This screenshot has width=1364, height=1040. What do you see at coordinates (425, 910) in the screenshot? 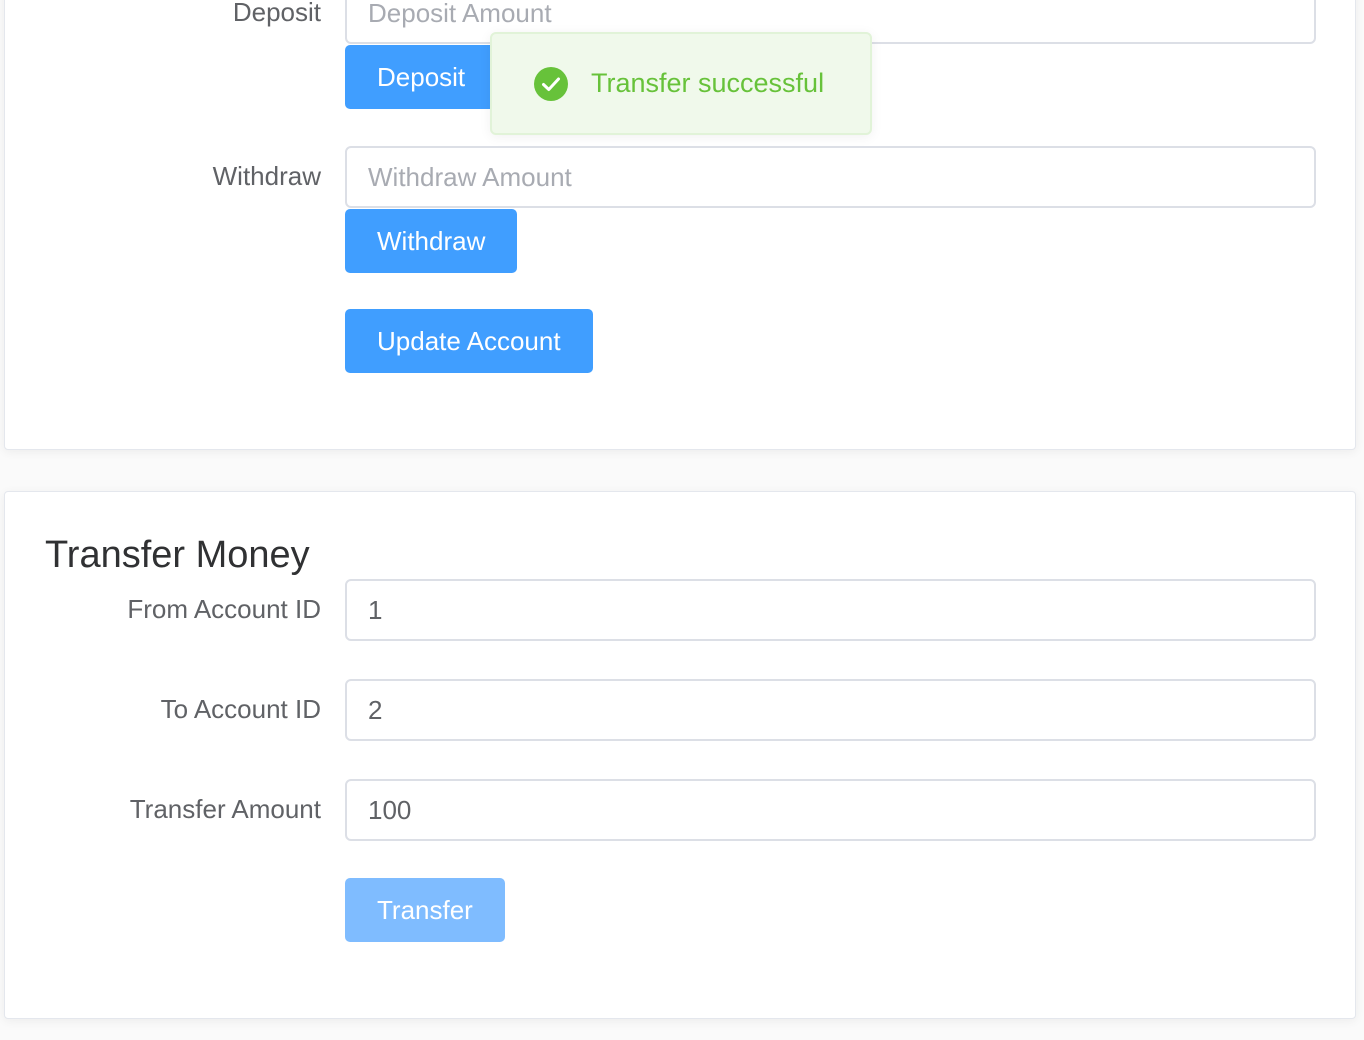
I see `transfer-button: Transfer` at bounding box center [425, 910].